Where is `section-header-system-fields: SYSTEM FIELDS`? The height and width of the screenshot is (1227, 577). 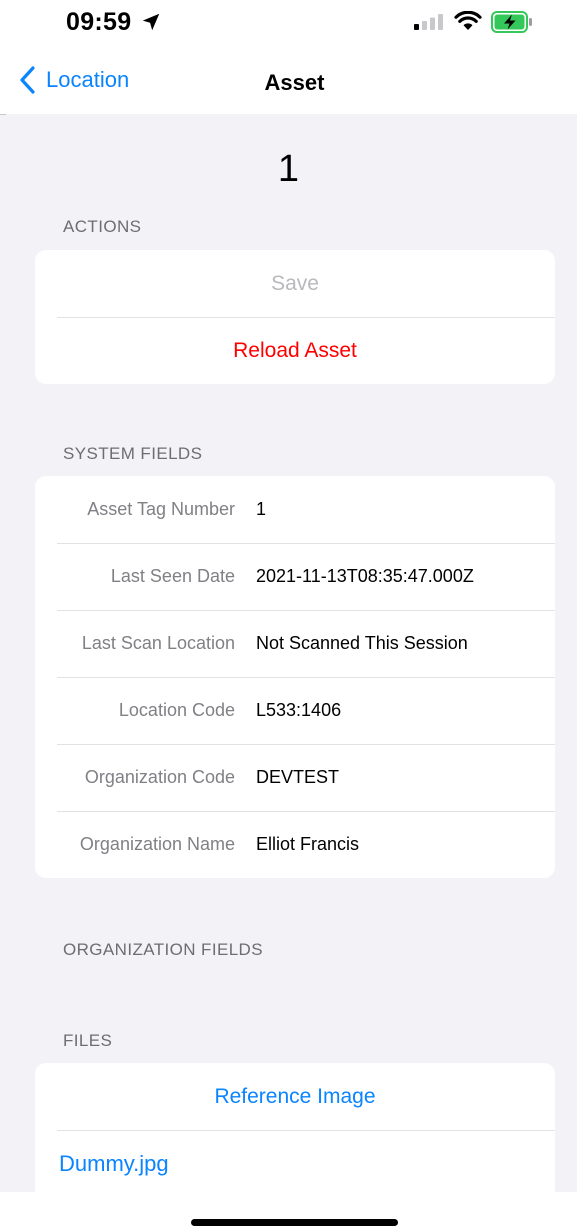 section-header-system-fields: SYSTEM FIELDS is located at coordinates (133, 453).